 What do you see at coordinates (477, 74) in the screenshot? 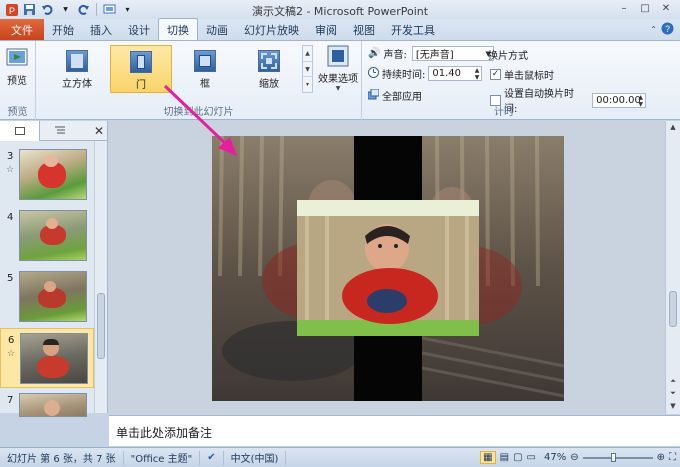
I see `spinner-icon: ▲ ▼` at bounding box center [477, 74].